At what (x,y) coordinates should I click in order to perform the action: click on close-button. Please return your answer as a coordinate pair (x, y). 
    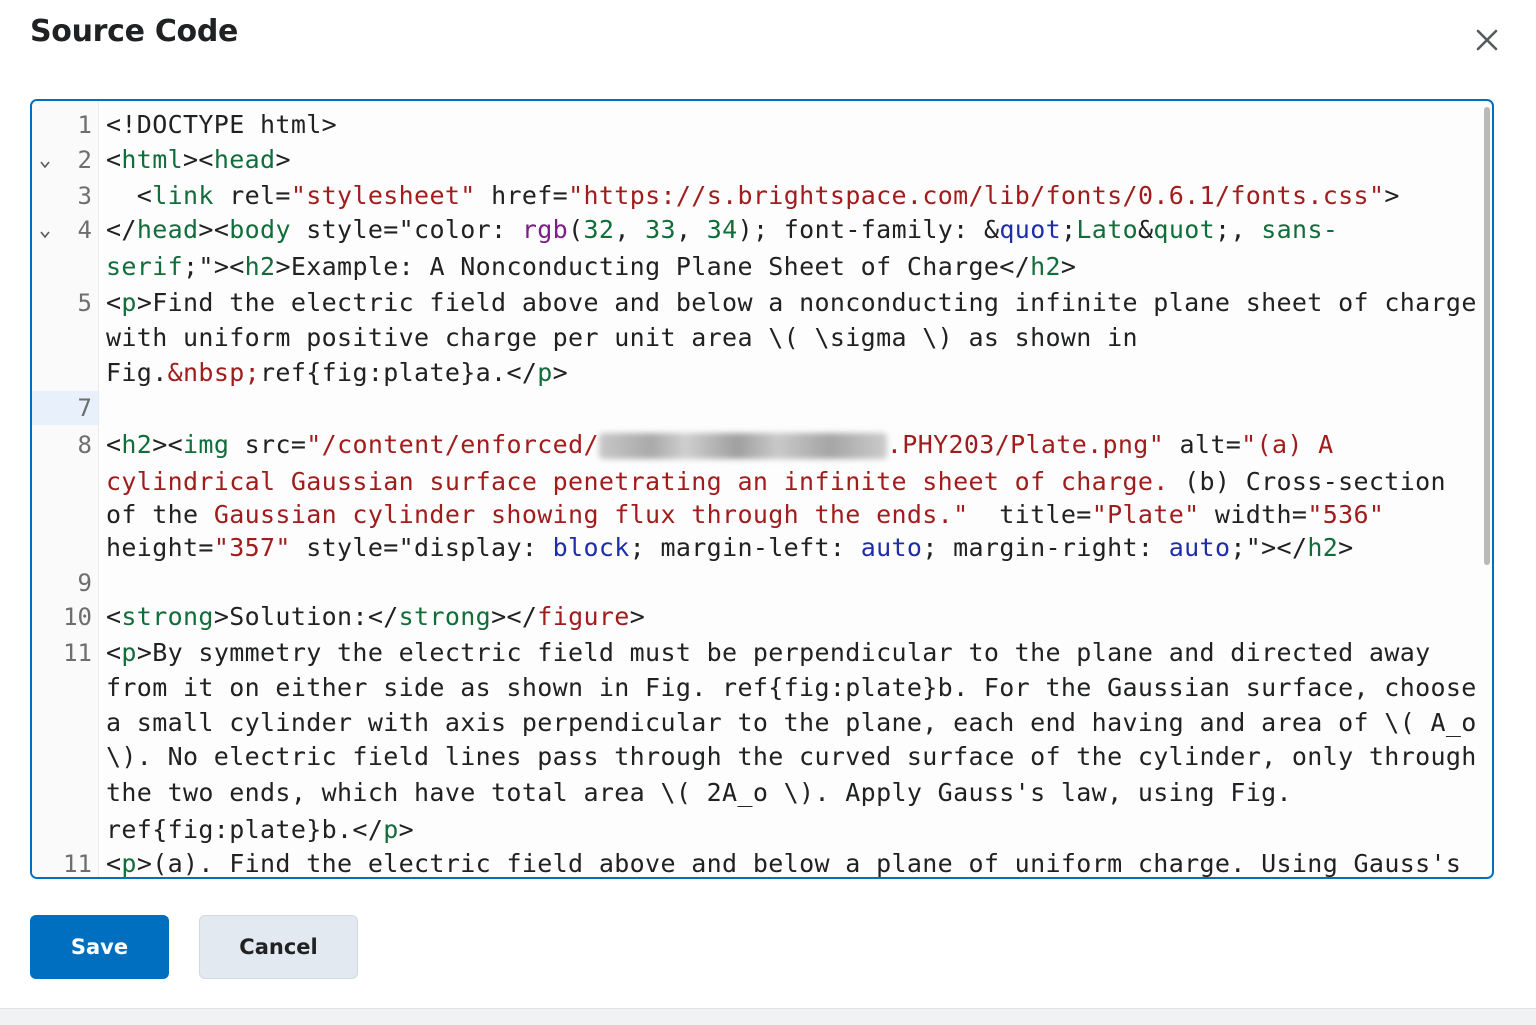
    Looking at the image, I should click on (1487, 40).